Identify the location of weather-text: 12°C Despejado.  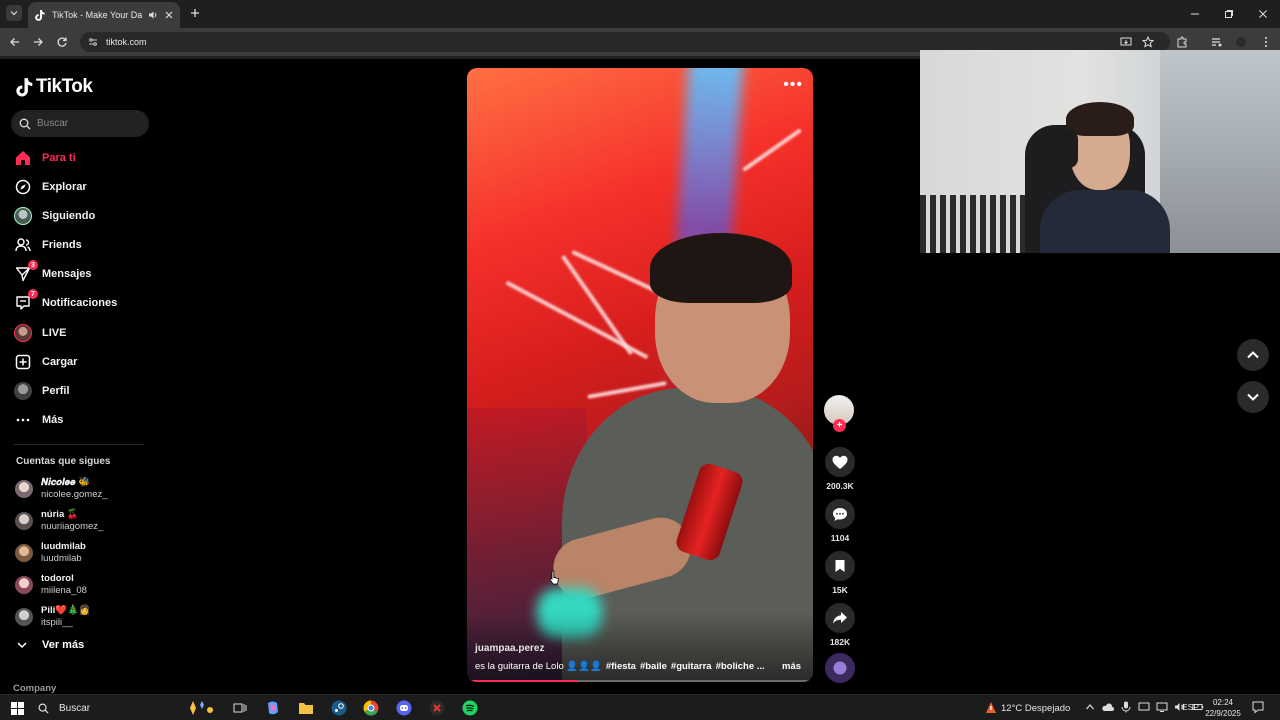
(1036, 708).